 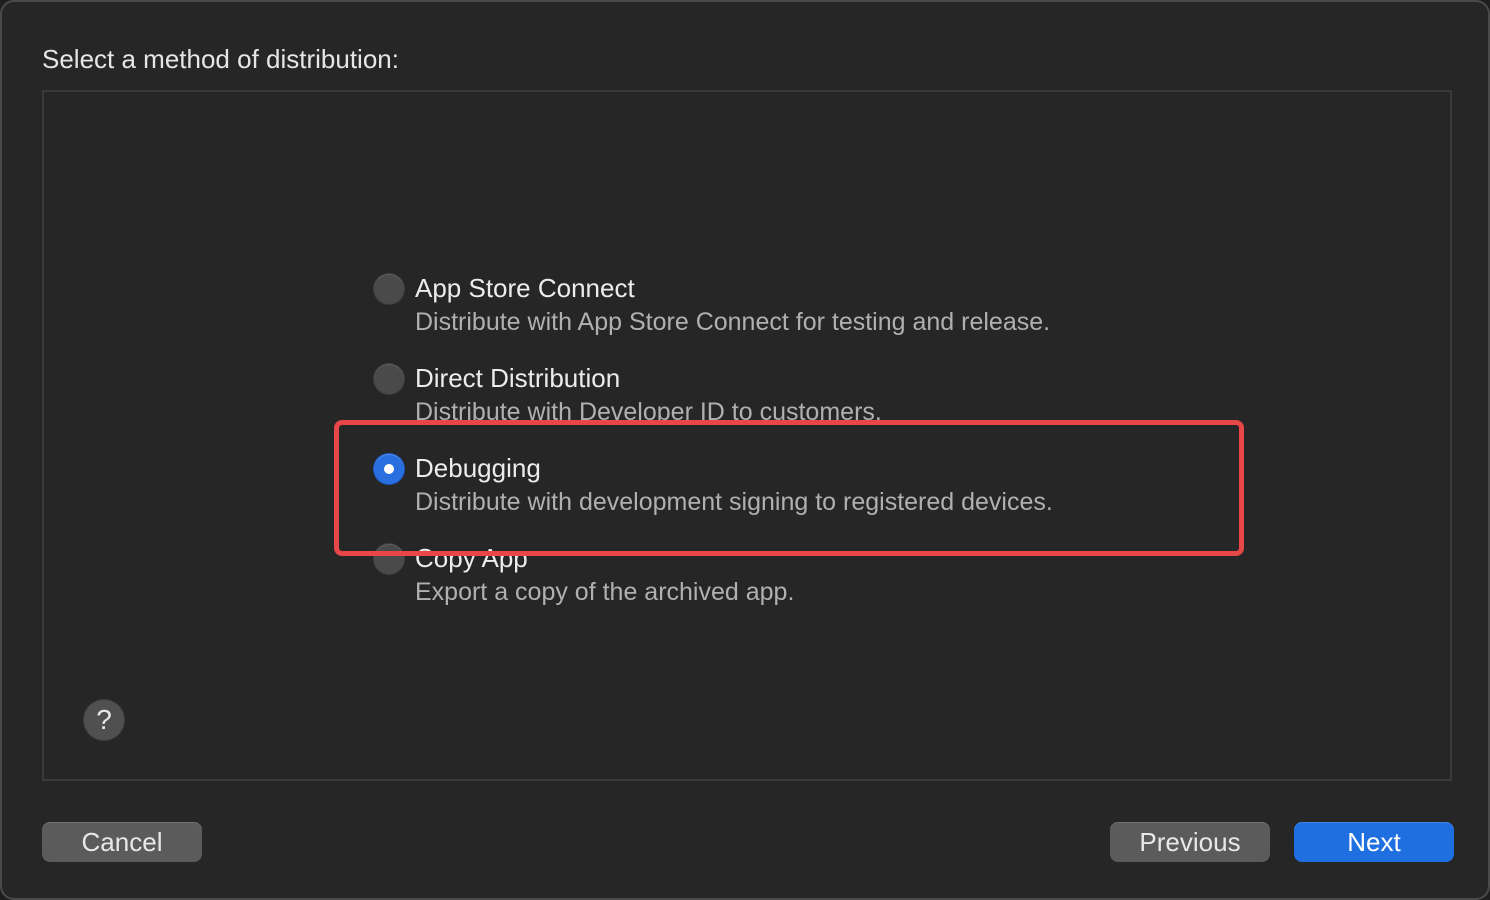 I want to click on radio-app-store-connect, so click(x=389, y=289).